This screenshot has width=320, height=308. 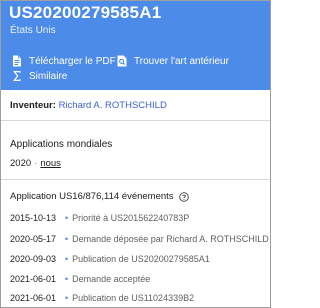 I want to click on world-application-country-link: nous, so click(x=50, y=163).